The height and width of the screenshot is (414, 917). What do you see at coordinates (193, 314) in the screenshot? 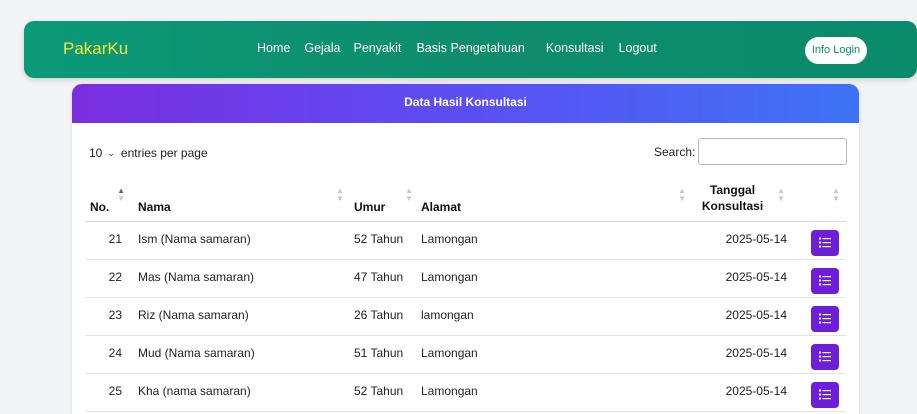
I see `cell-nama: Riz (Nama samaran)` at bounding box center [193, 314].